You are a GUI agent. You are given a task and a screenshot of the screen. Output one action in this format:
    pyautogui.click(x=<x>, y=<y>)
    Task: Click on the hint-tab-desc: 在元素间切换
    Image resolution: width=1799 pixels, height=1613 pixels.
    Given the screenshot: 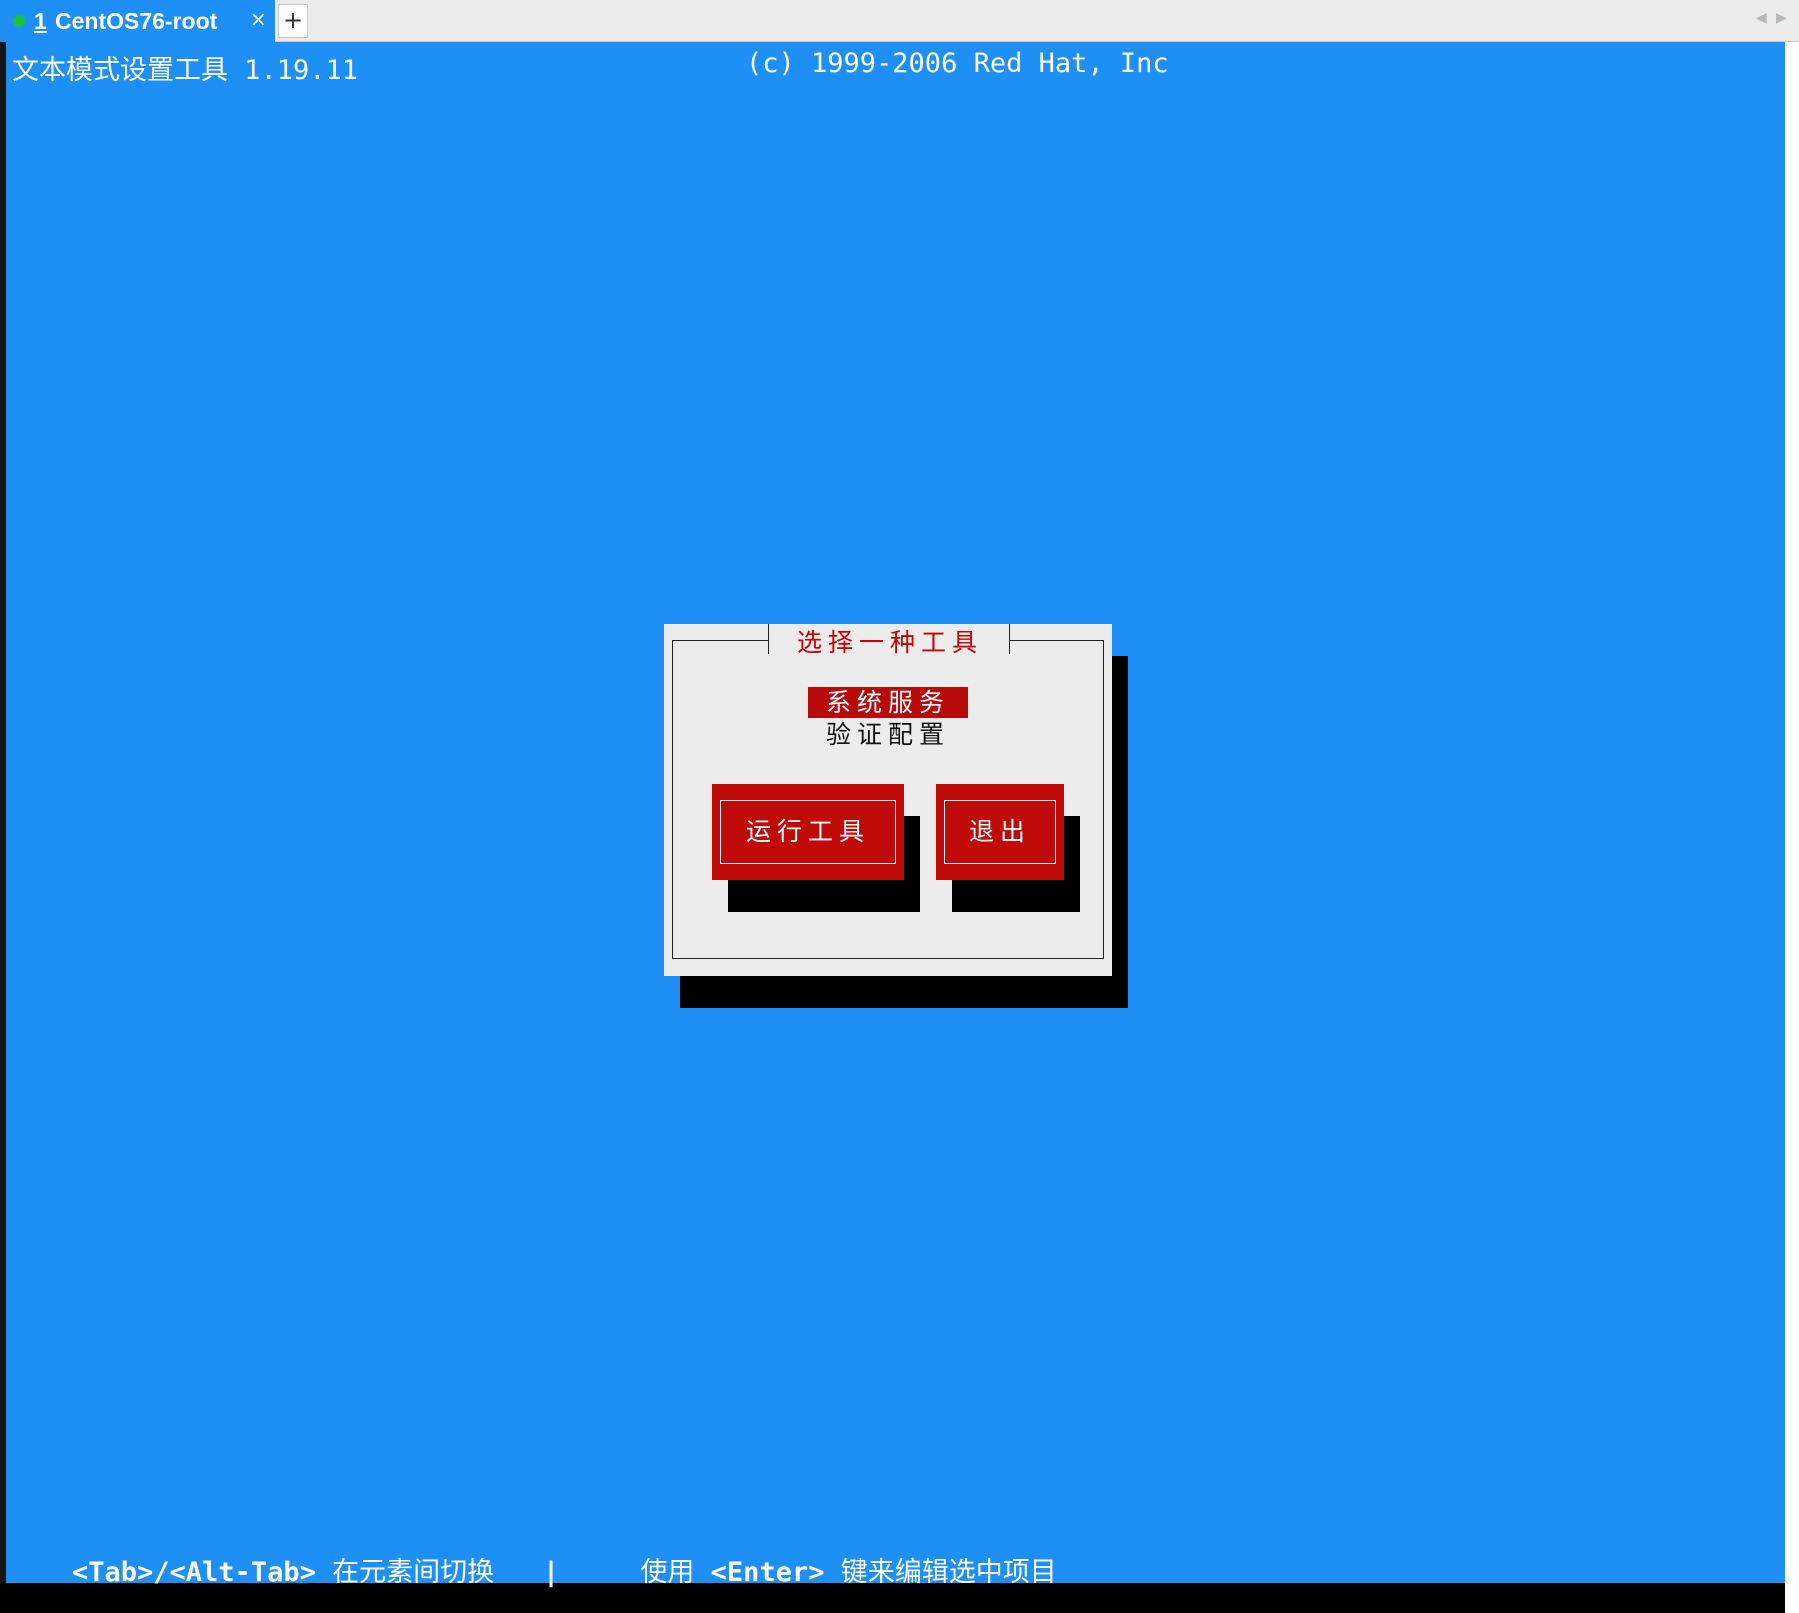 What is the action you would take?
    pyautogui.click(x=413, y=1572)
    